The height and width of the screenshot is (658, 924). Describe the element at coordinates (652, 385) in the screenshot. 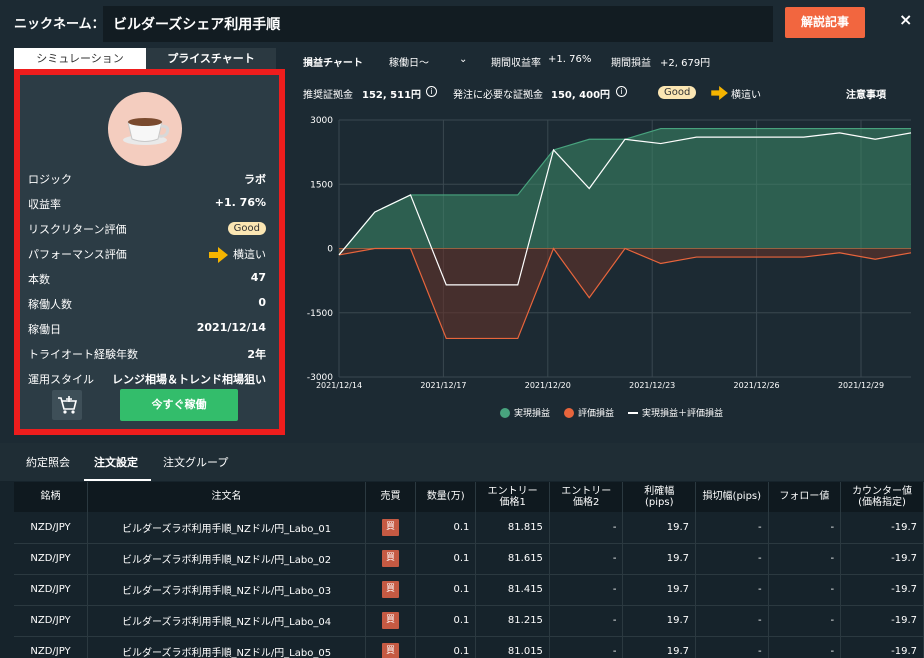

I see `x-tick-label: 2021/12/23` at that location.